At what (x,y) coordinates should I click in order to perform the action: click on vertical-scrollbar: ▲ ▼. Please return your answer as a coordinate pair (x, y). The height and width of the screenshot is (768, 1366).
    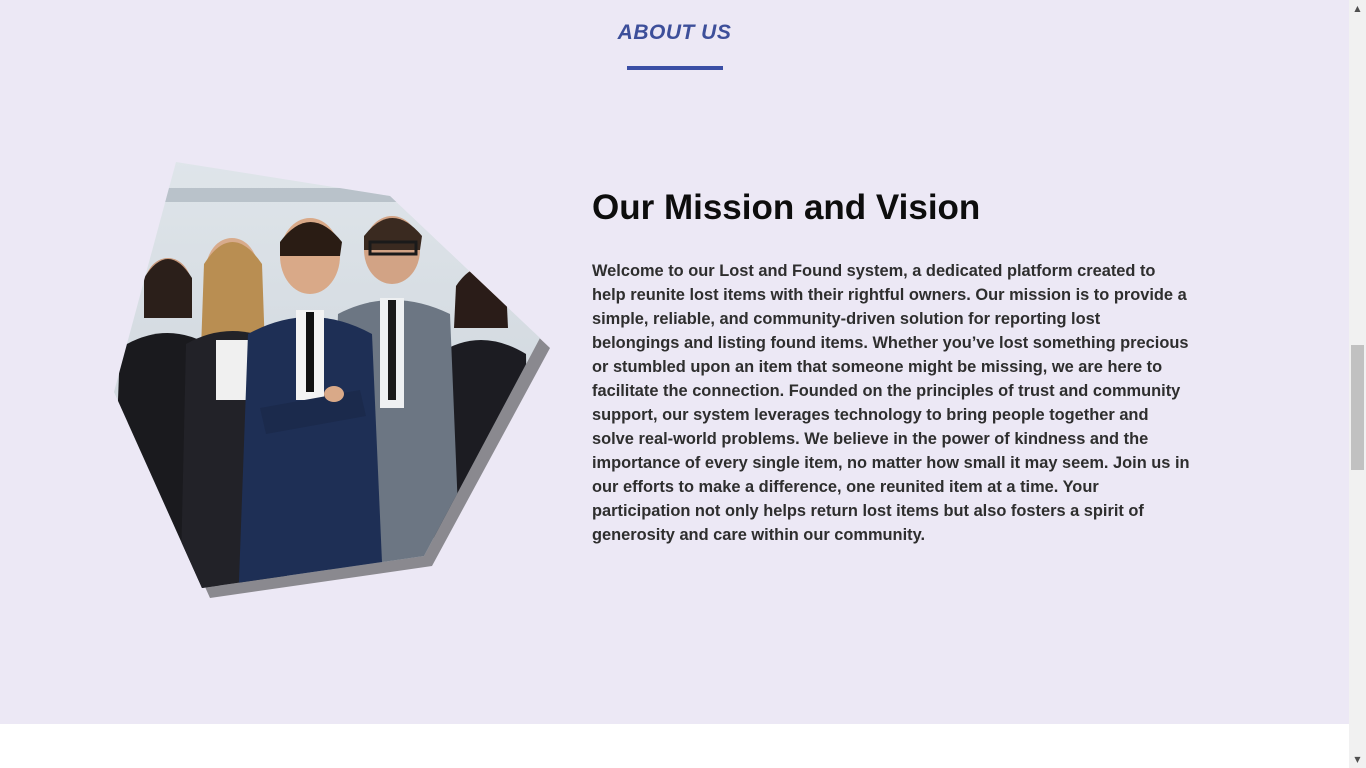
    Looking at the image, I should click on (1357, 384).